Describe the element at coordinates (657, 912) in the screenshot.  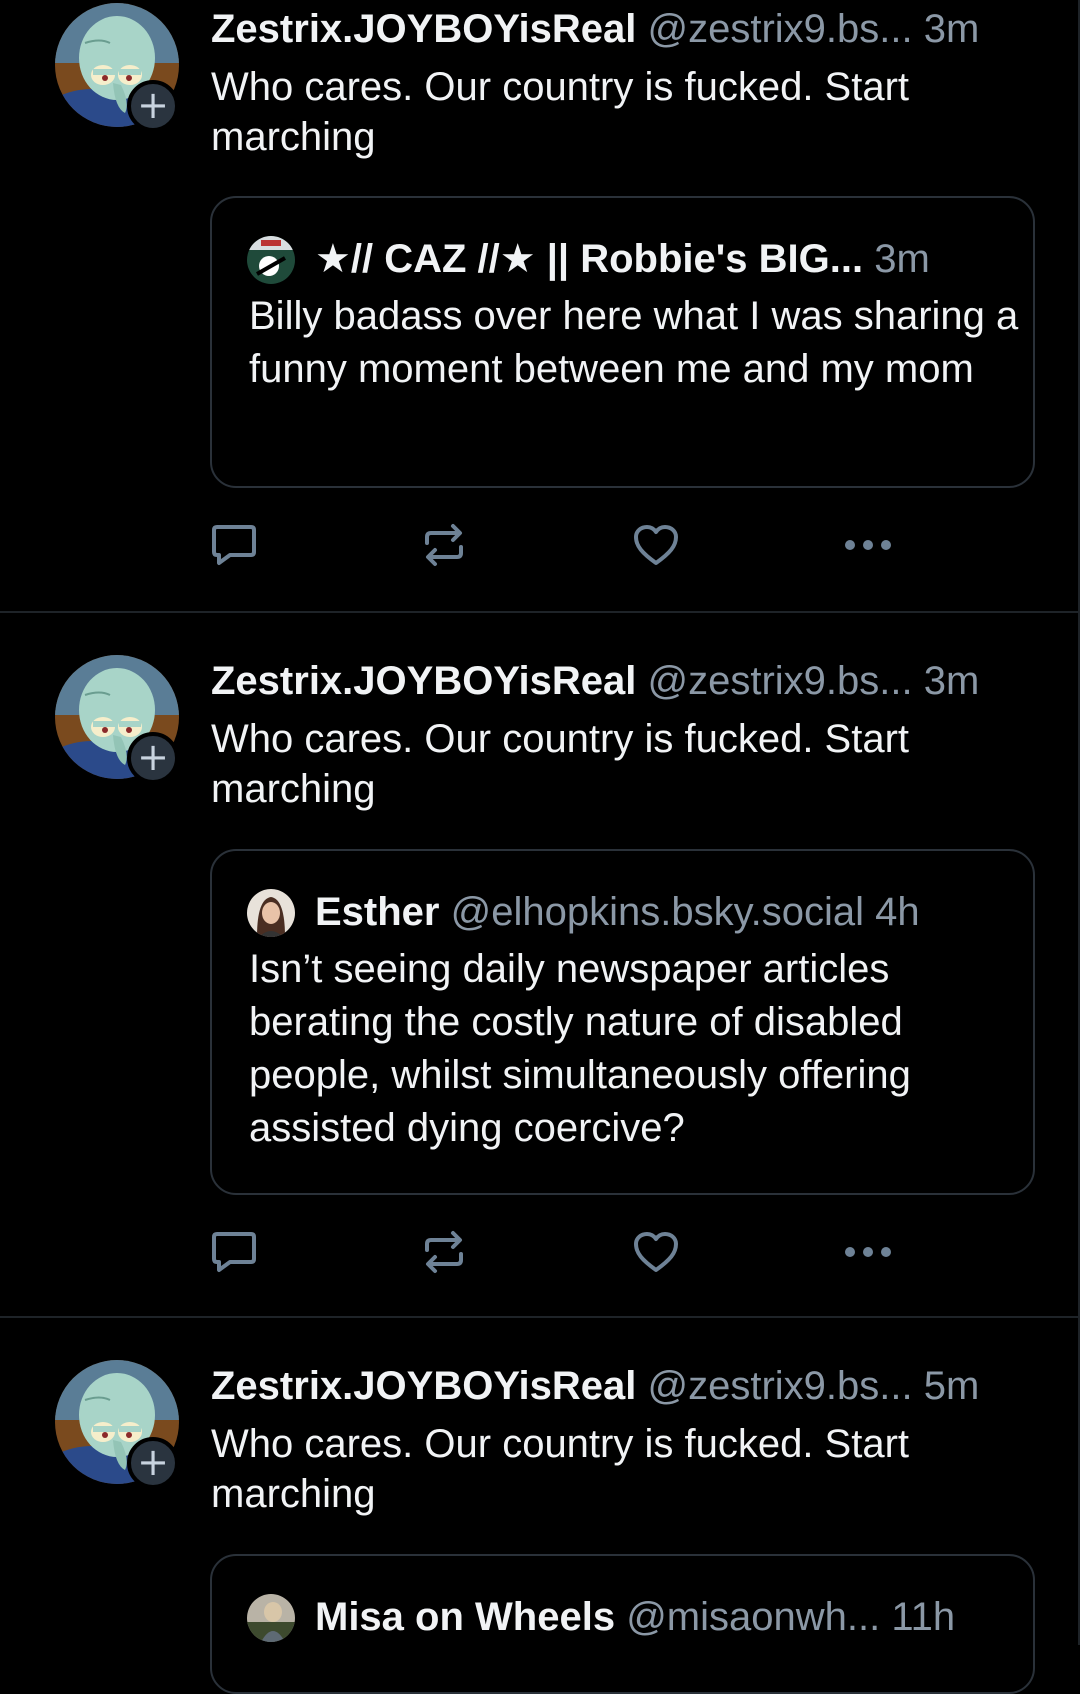
I see `quote-author-handle: @elhopkins.bsky.social` at that location.